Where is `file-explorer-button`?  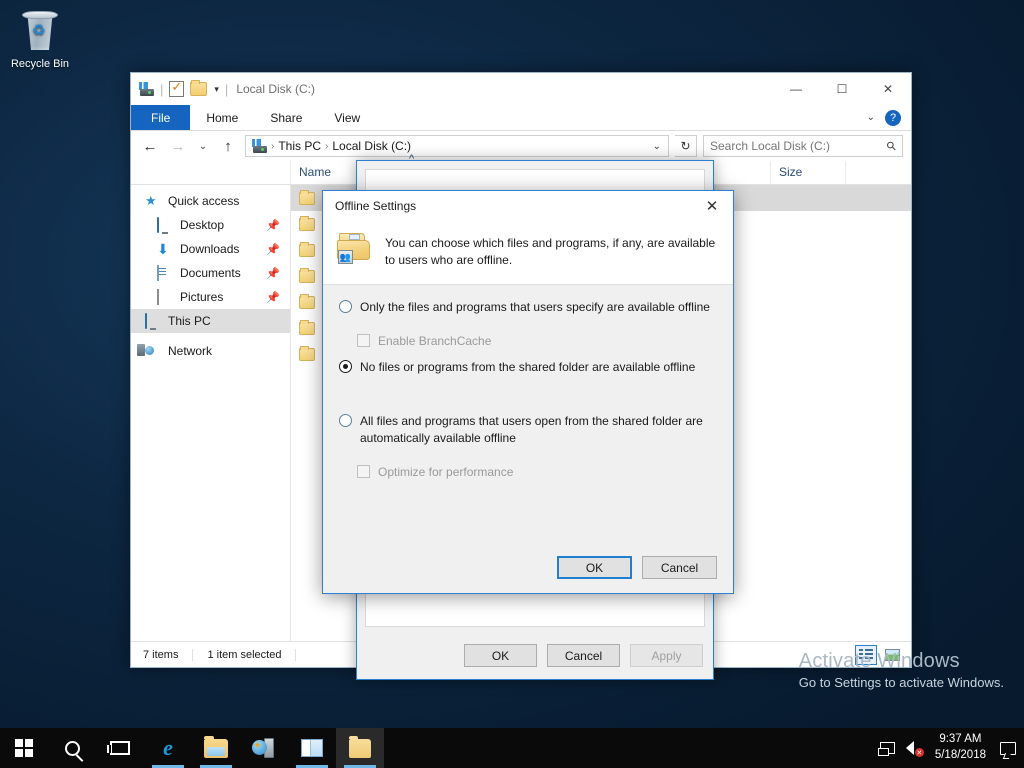
file-explorer-button is located at coordinates (216, 748).